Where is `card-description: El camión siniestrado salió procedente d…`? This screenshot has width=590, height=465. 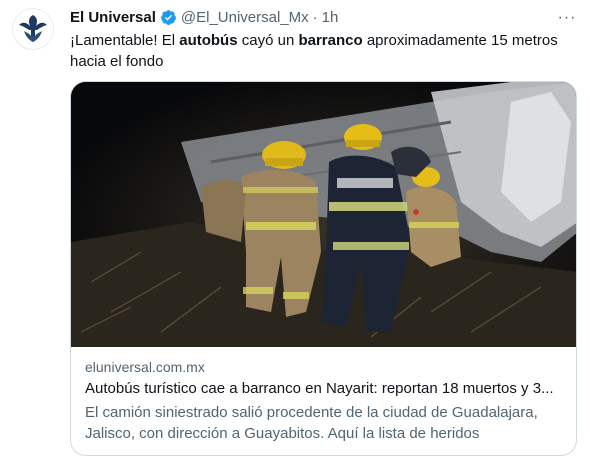 card-description: El camión siniestrado salió procedente d… is located at coordinates (327, 423).